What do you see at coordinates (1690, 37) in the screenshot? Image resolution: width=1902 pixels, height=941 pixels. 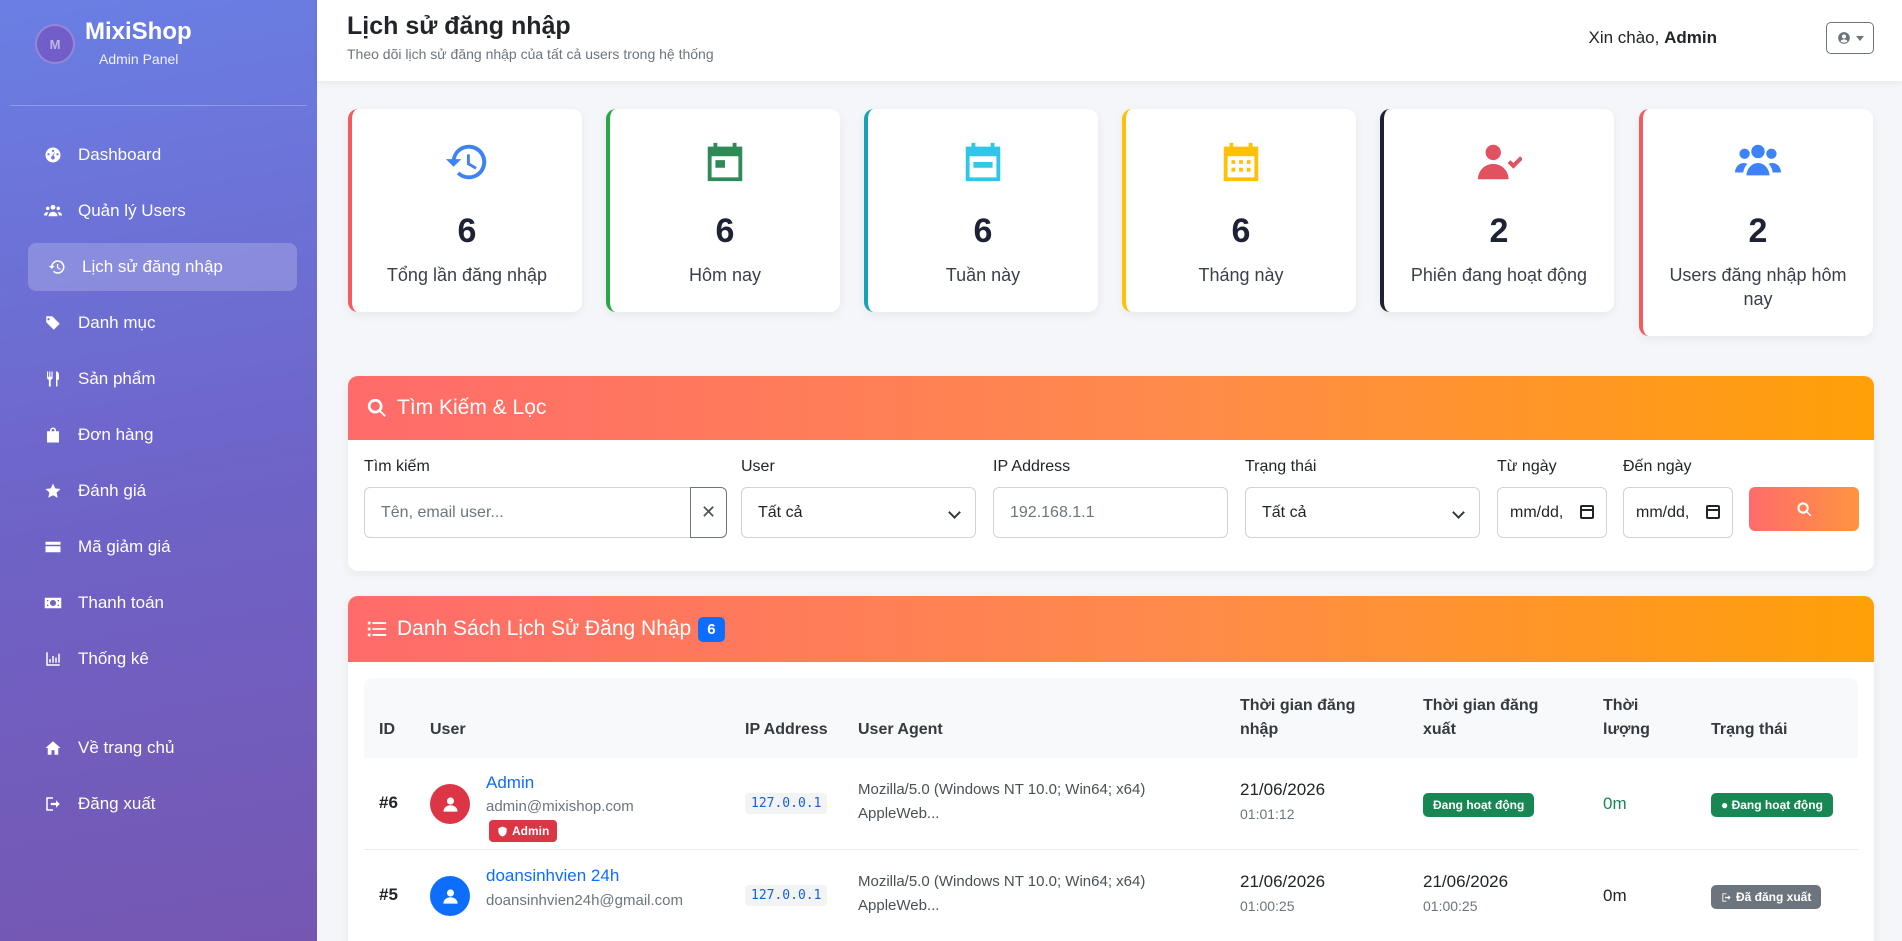 I see `greeting-username: Admin` at bounding box center [1690, 37].